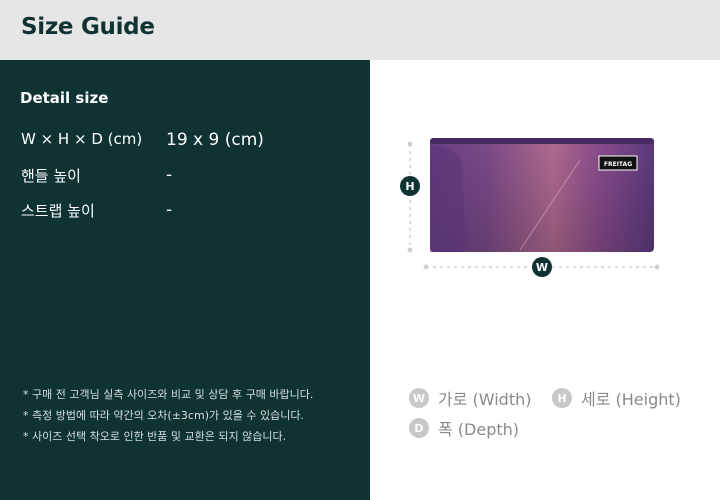 The height and width of the screenshot is (500, 720). I want to click on page-title: Size Guide, so click(88, 27).